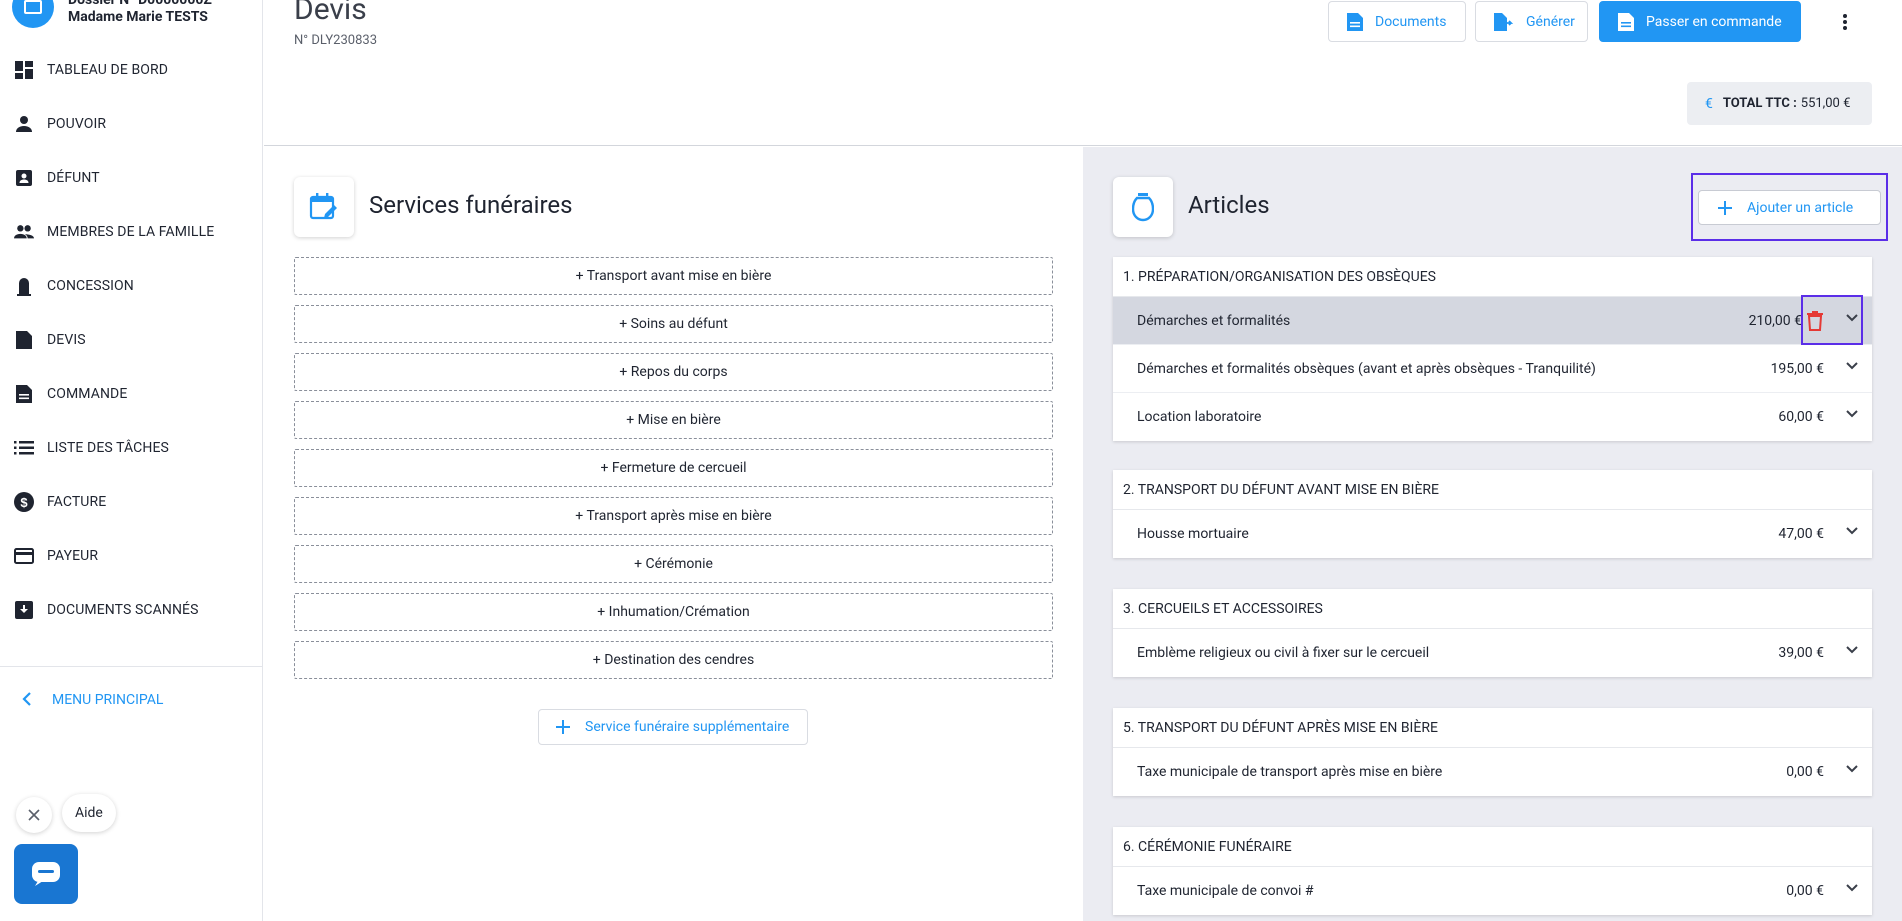 This screenshot has width=1902, height=921. What do you see at coordinates (140, 4) in the screenshot?
I see `dossier-number: Dossier N° D0000000Z` at bounding box center [140, 4].